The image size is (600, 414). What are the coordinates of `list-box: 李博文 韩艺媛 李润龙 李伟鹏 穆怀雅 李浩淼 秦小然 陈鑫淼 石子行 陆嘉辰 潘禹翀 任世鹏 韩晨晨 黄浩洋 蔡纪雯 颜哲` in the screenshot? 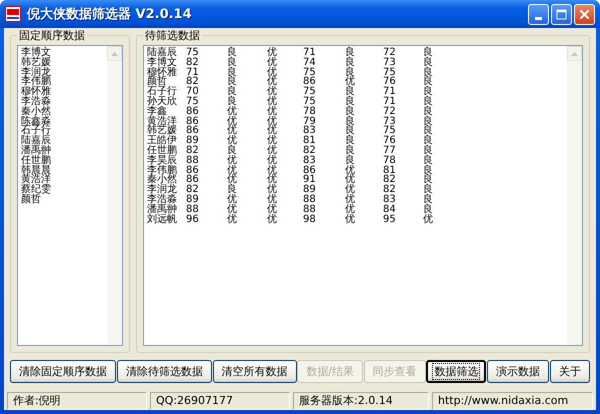 It's located at (70, 195).